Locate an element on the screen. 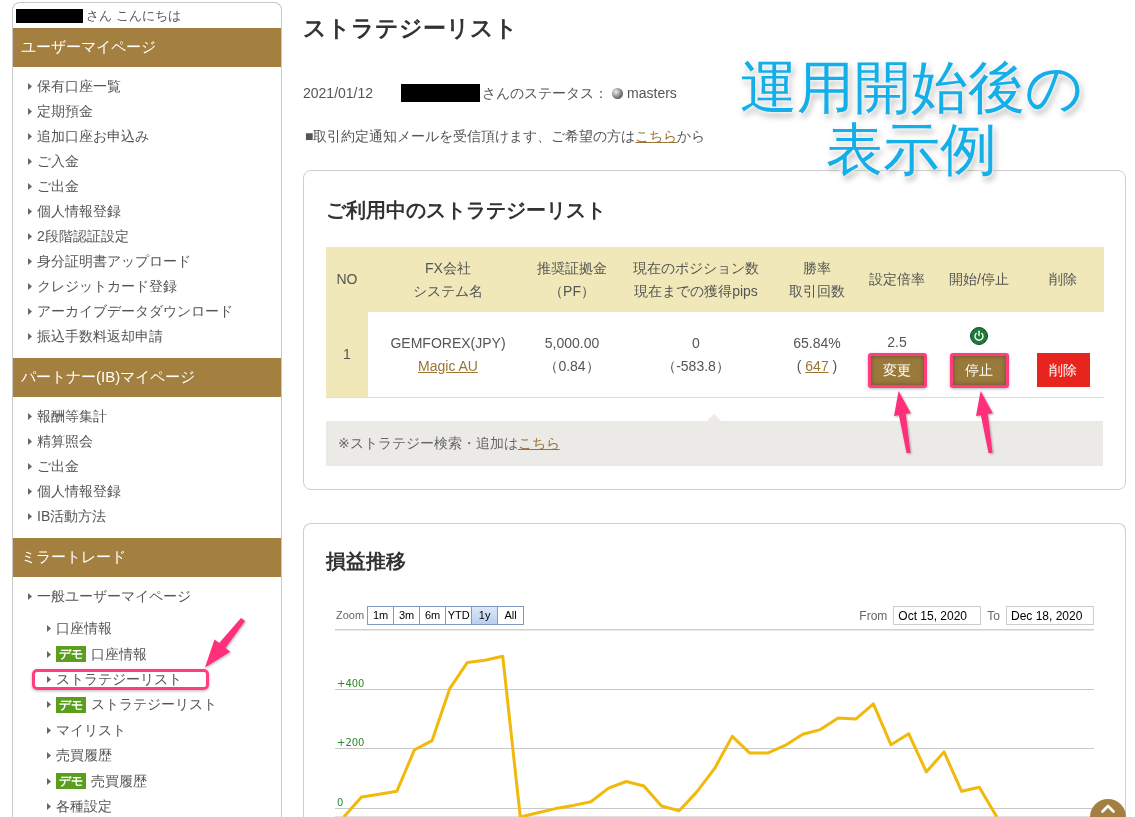  page-title: ストラテジーリスト is located at coordinates (411, 28).